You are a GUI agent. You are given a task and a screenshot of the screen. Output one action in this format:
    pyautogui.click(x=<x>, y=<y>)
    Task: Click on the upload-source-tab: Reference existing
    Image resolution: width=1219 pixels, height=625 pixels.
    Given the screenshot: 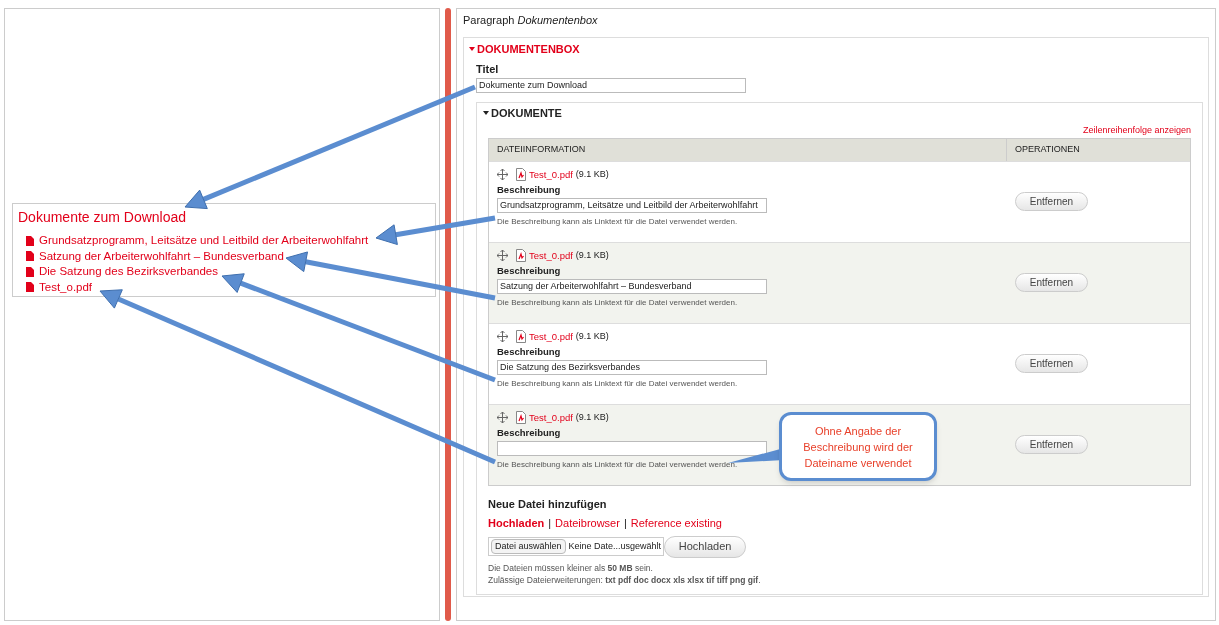 What is the action you would take?
    pyautogui.click(x=676, y=523)
    